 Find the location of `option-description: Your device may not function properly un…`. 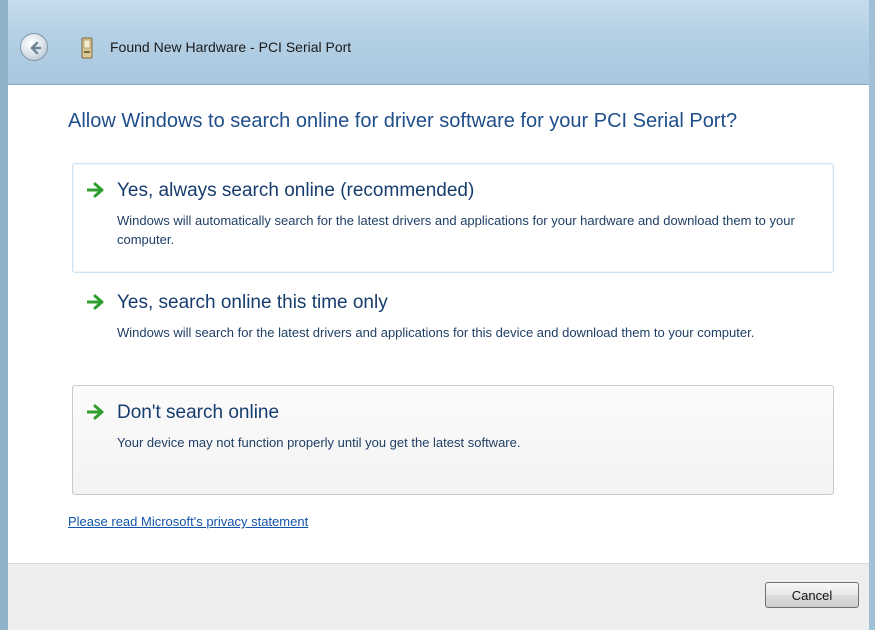

option-description: Your device may not function properly un… is located at coordinates (319, 442).